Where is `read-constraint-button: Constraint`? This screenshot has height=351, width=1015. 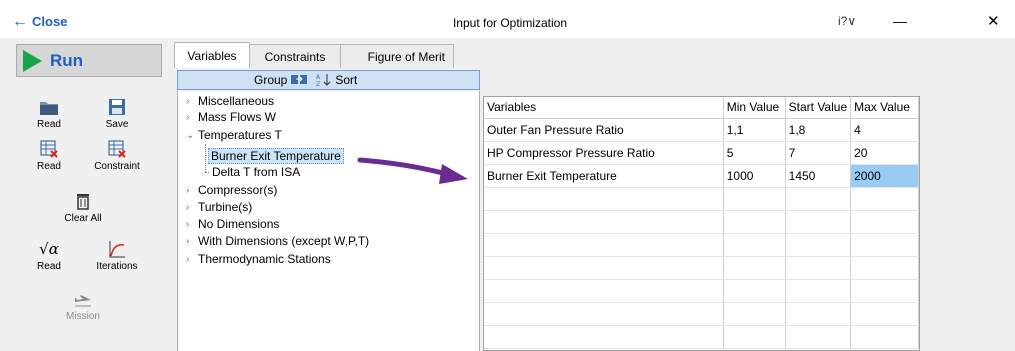 read-constraint-button: Constraint is located at coordinates (117, 156).